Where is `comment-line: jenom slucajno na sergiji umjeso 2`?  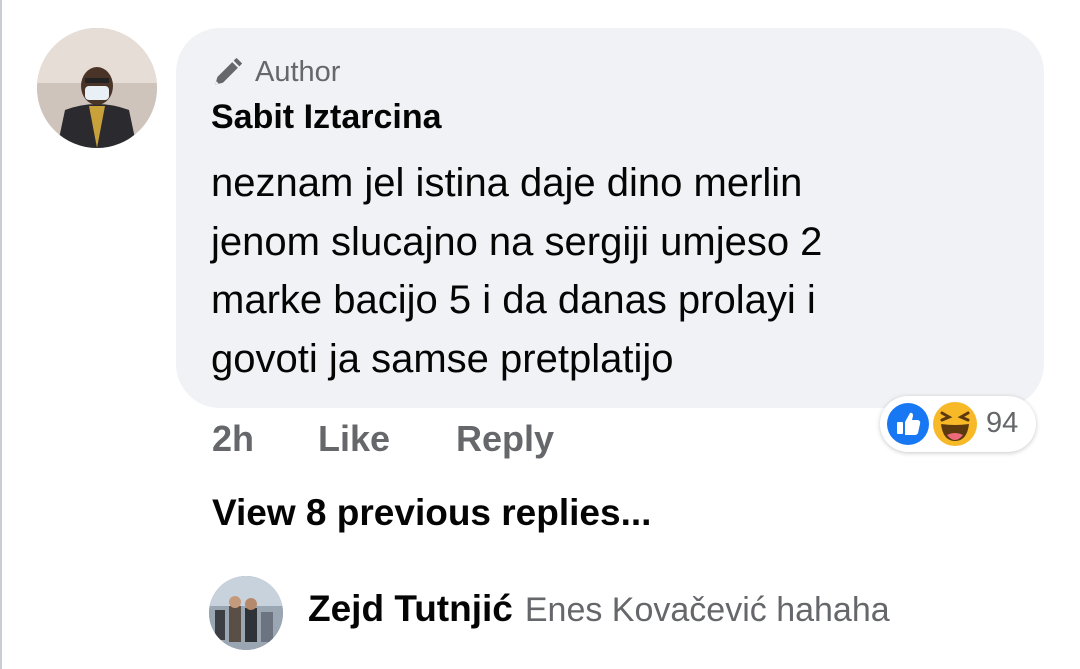
comment-line: jenom slucajno na sergiji umjeso 2 is located at coordinates (517, 241).